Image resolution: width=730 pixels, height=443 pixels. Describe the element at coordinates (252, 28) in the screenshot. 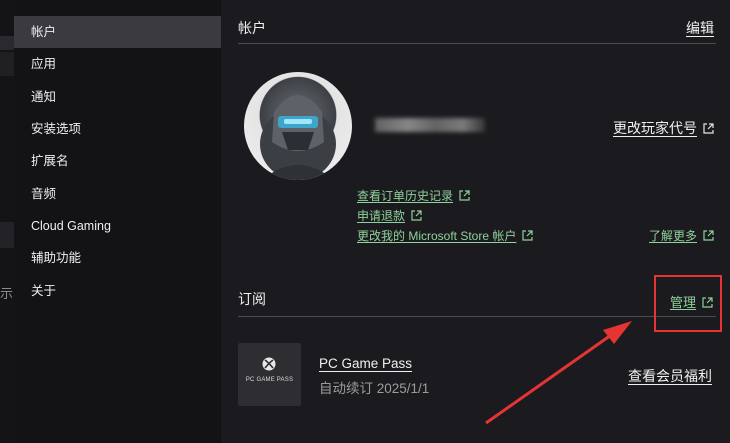

I see `account-section-title: 帐户` at that location.